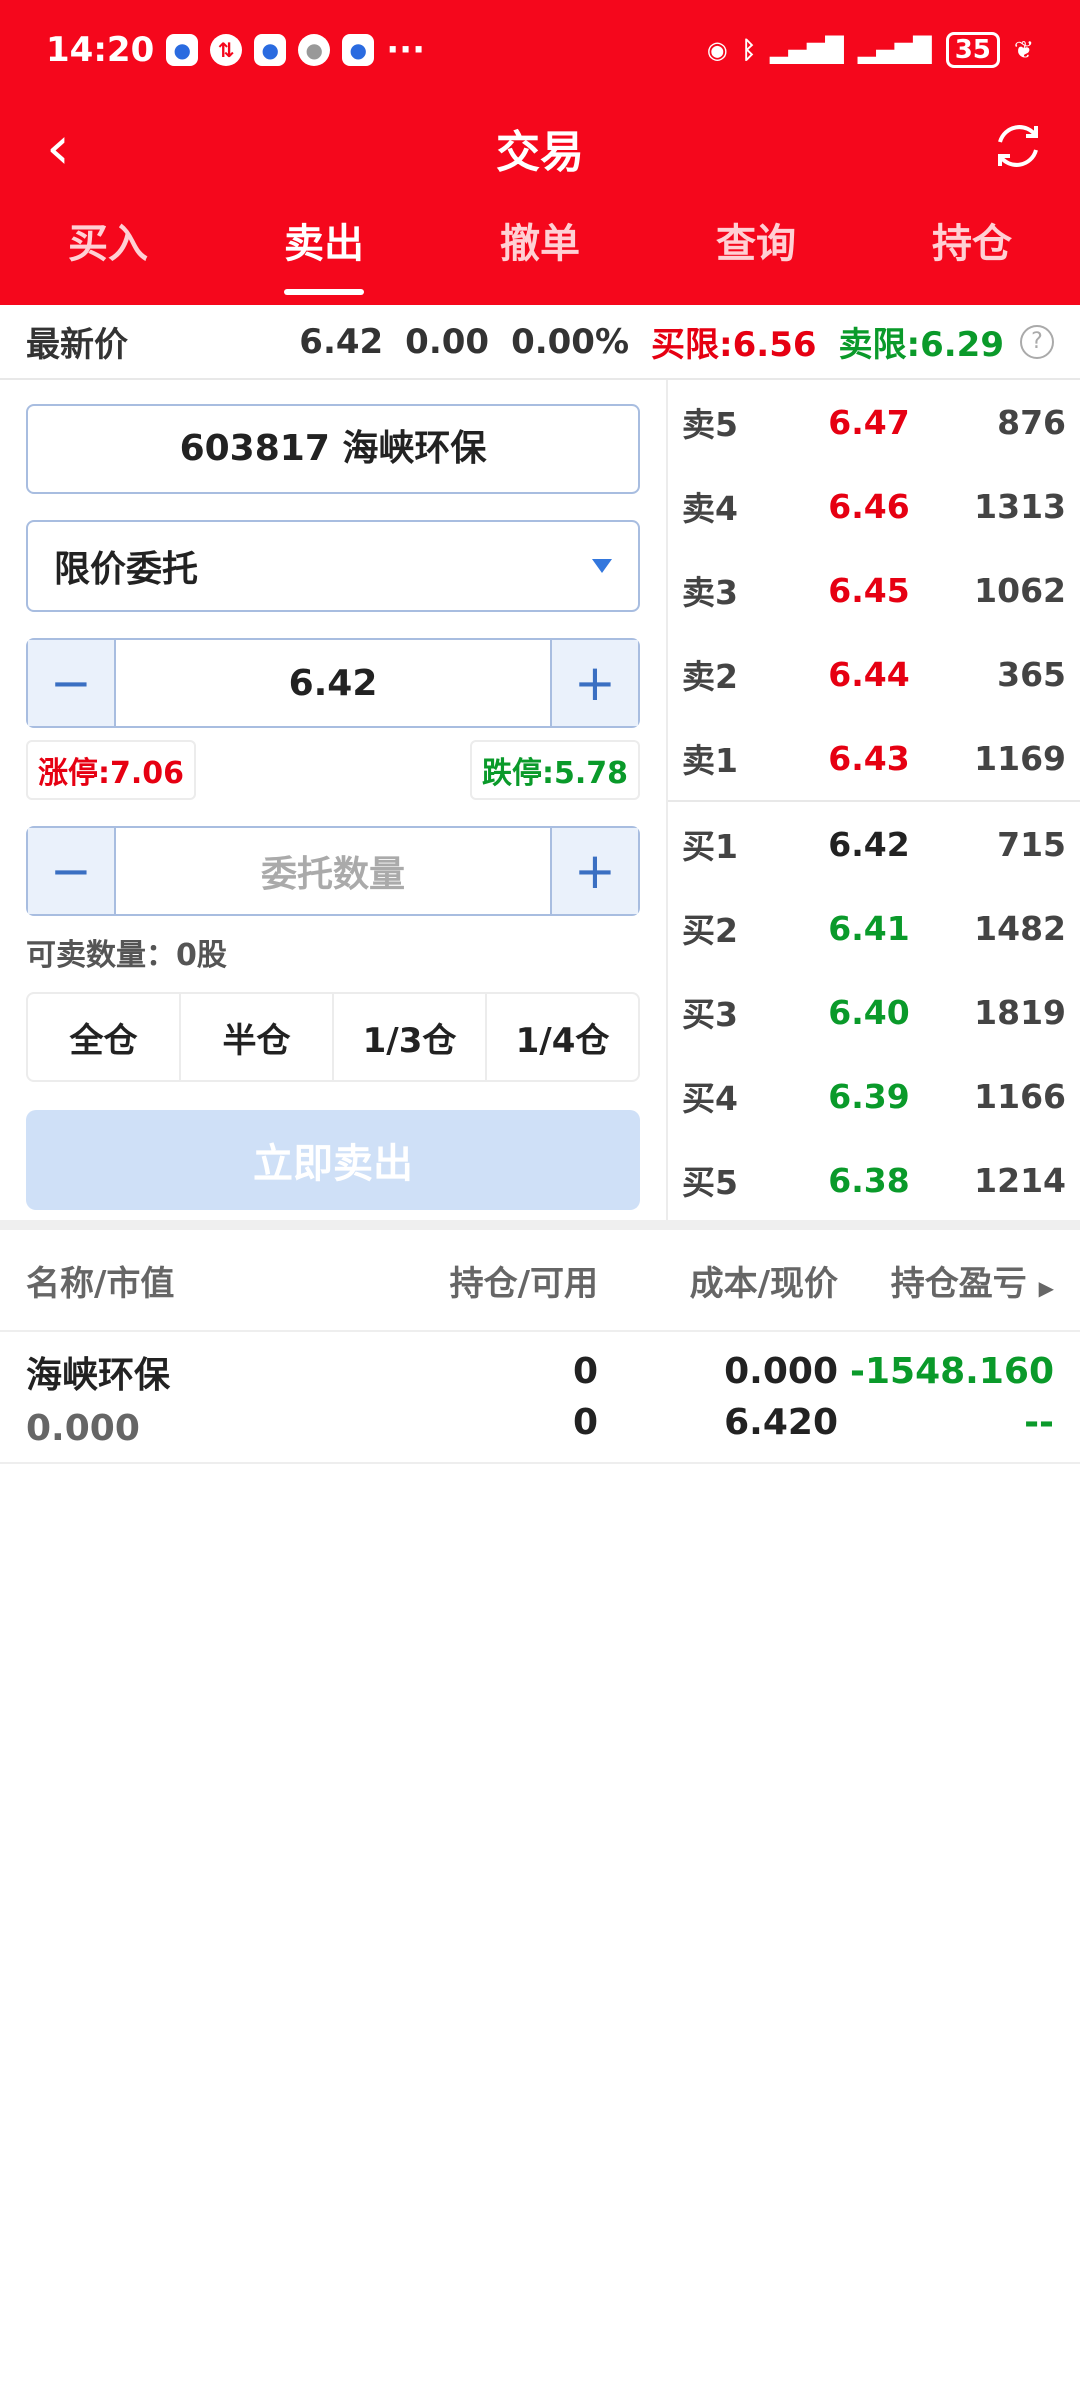  I want to click on ask-volume: 1062, so click(1020, 590).